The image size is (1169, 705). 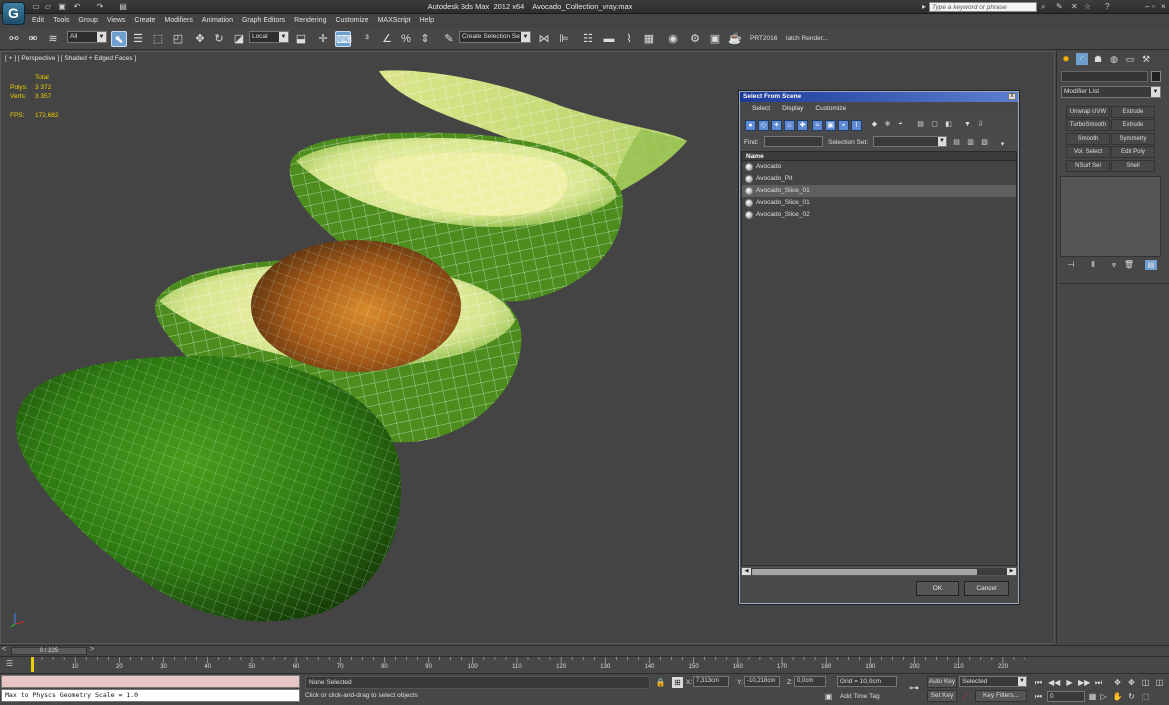 I want to click on project-folder-icon: ▤, so click(x=123, y=6).